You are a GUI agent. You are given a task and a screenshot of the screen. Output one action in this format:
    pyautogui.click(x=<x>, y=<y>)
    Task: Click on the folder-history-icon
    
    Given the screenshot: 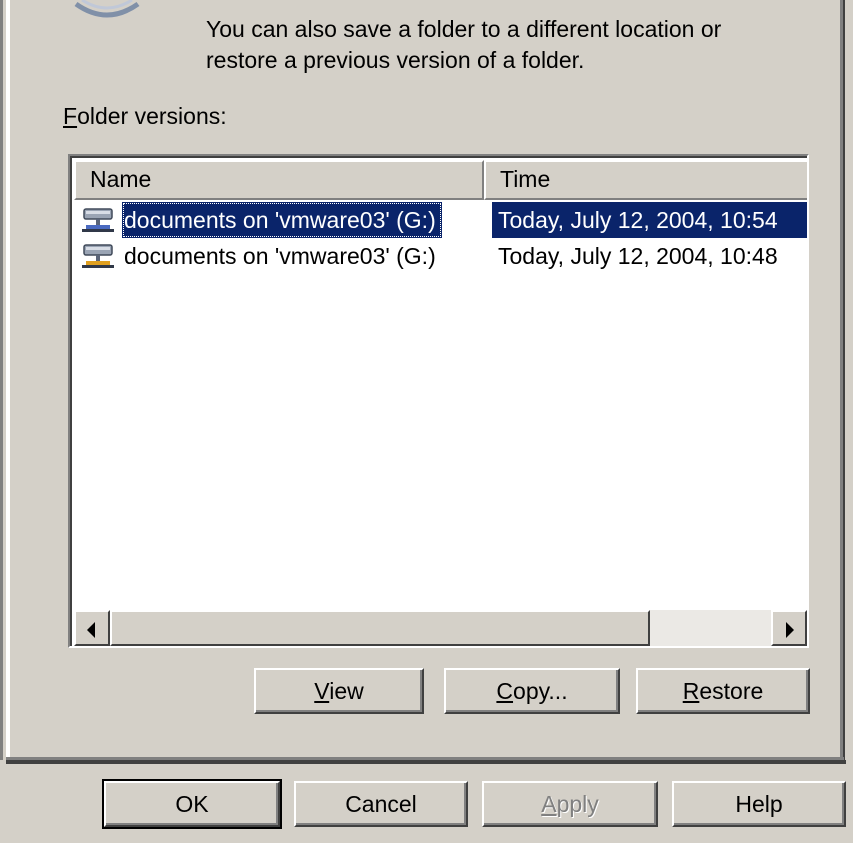 What is the action you would take?
    pyautogui.click(x=107, y=9)
    